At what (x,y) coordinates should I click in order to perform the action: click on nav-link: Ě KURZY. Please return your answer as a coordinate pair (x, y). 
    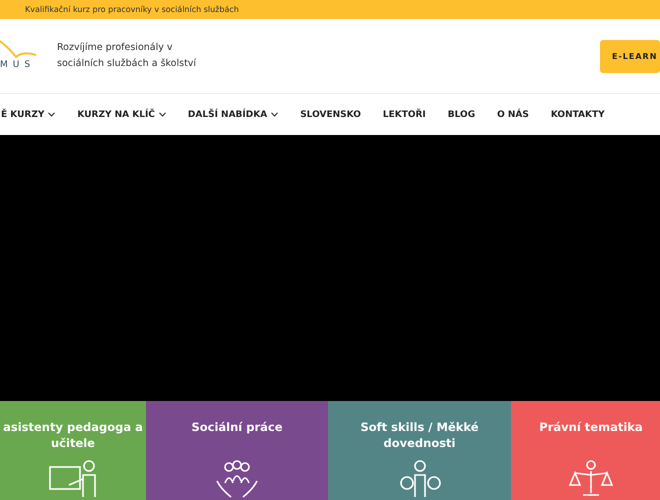
    Looking at the image, I should click on (28, 115).